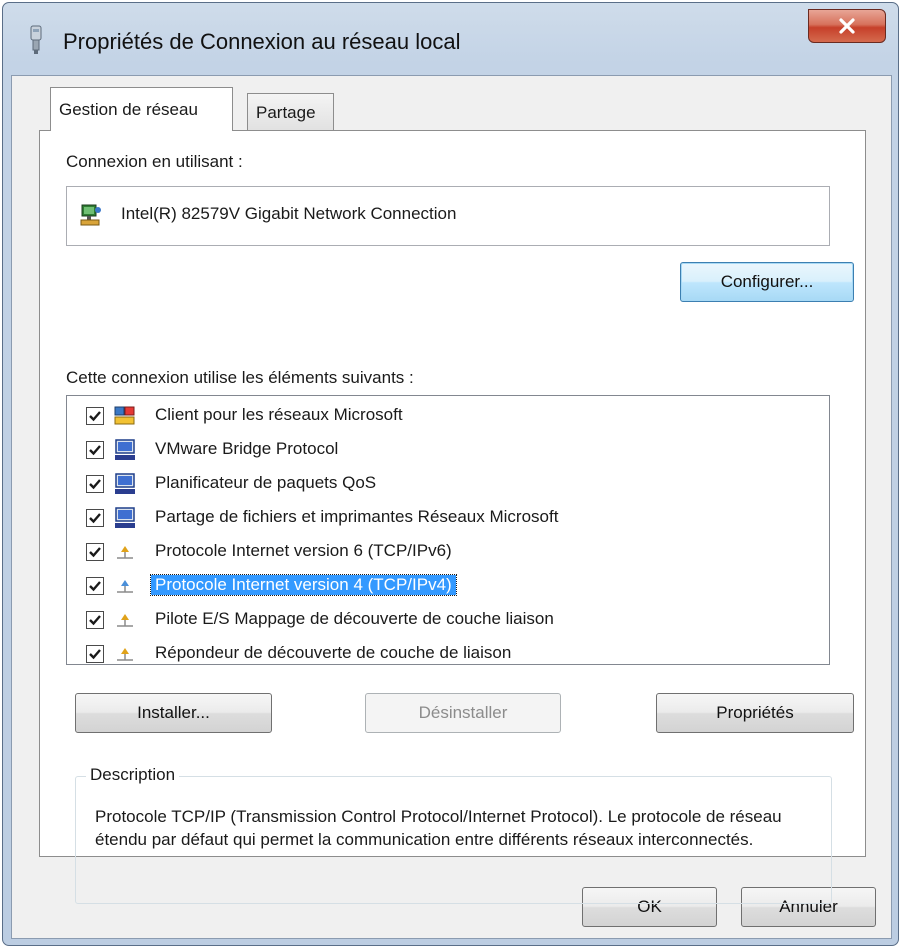 The image size is (901, 948). Describe the element at coordinates (154, 161) in the screenshot. I see `connect-using-label: Connexion en utilisant :` at that location.